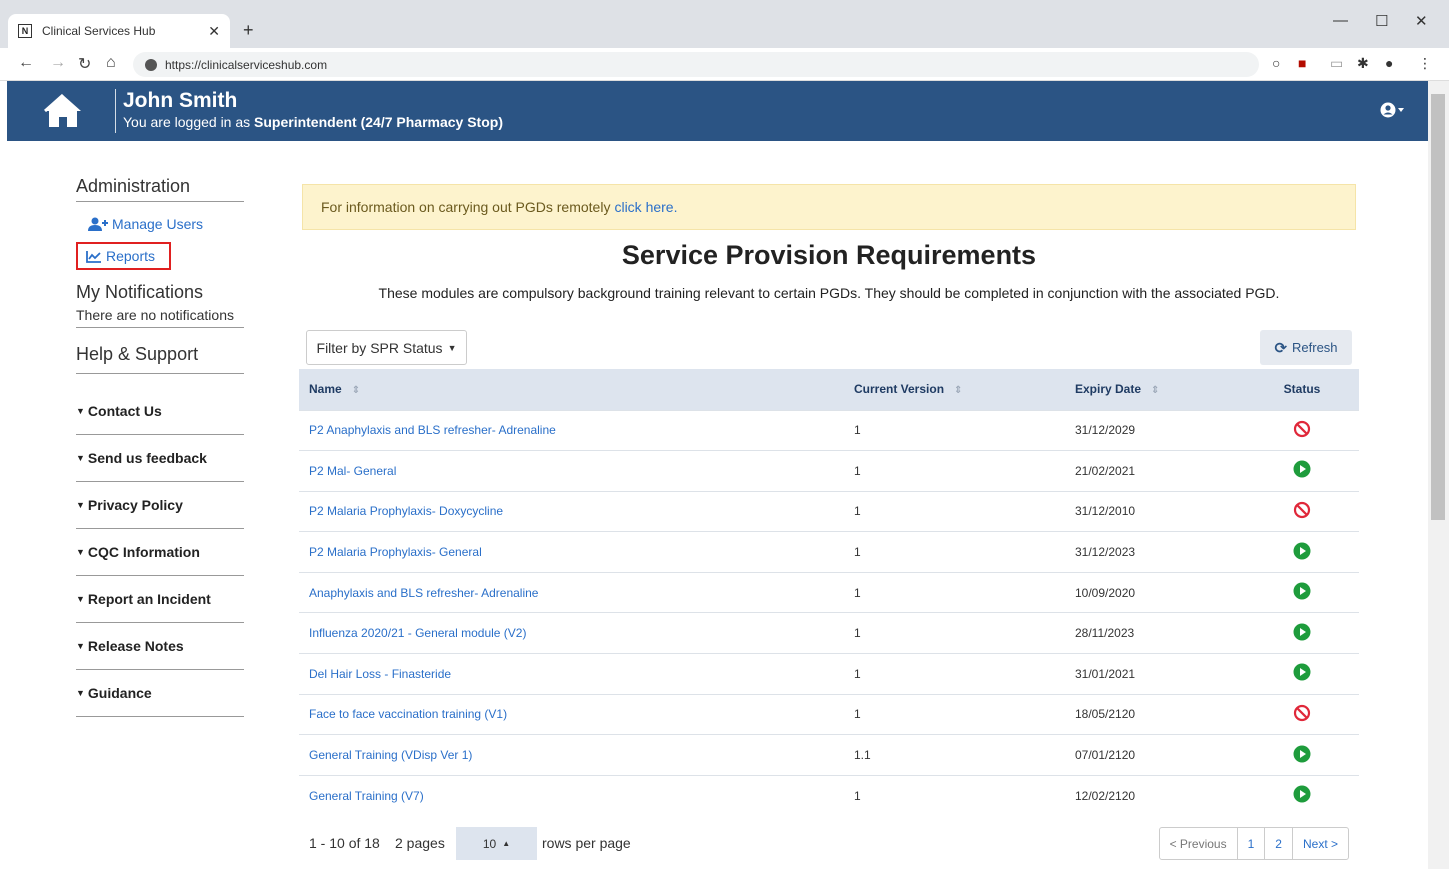 The width and height of the screenshot is (1449, 869). Describe the element at coordinates (140, 292) in the screenshot. I see `notifications-heading: My Notifications` at that location.